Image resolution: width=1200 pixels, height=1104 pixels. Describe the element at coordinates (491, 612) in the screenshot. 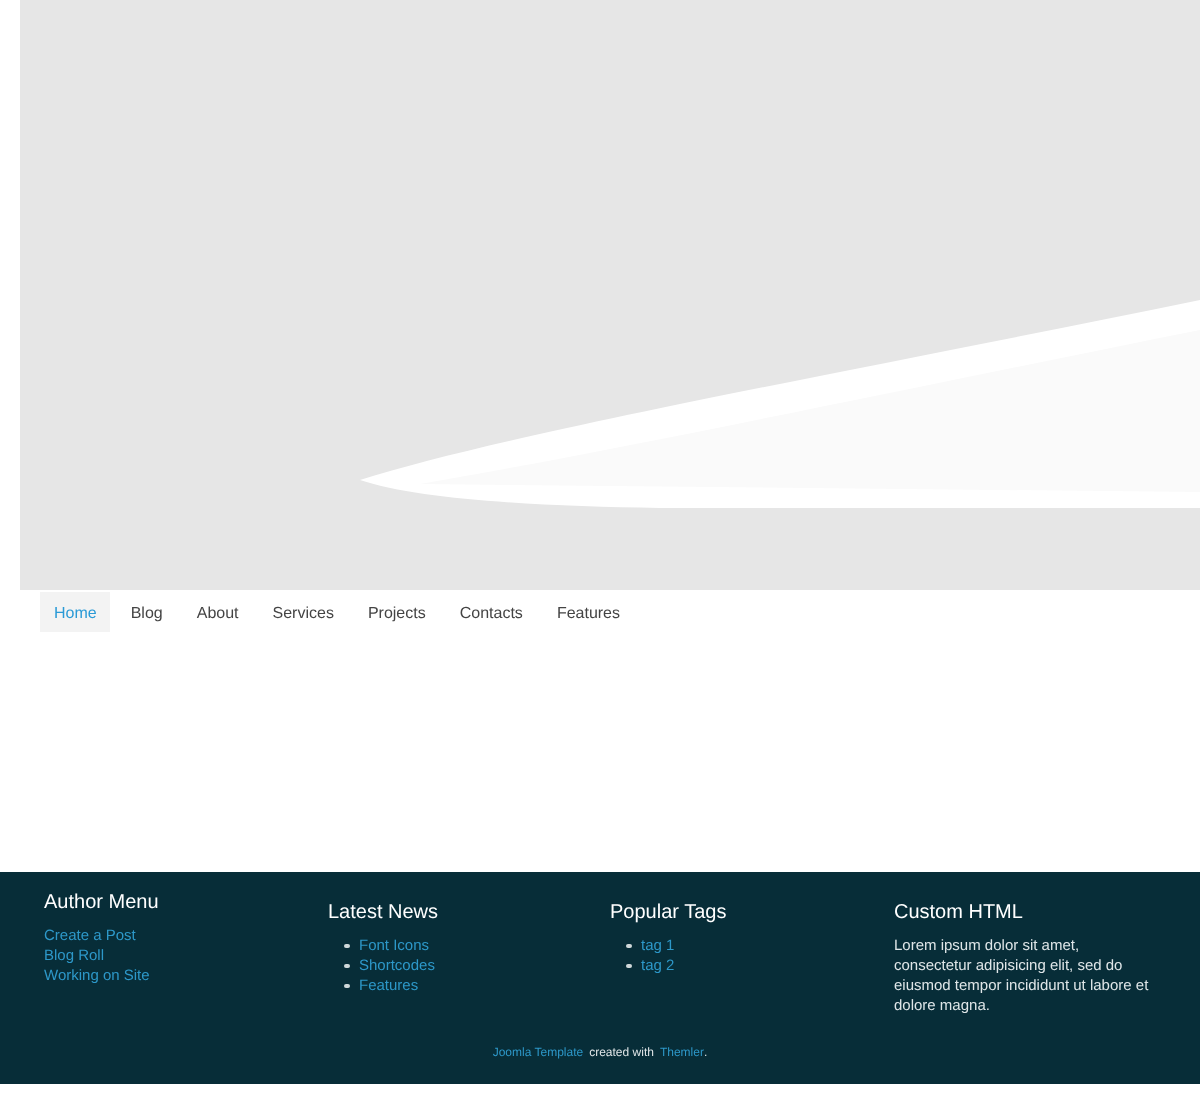

I see `nav-link: Contacts` at that location.